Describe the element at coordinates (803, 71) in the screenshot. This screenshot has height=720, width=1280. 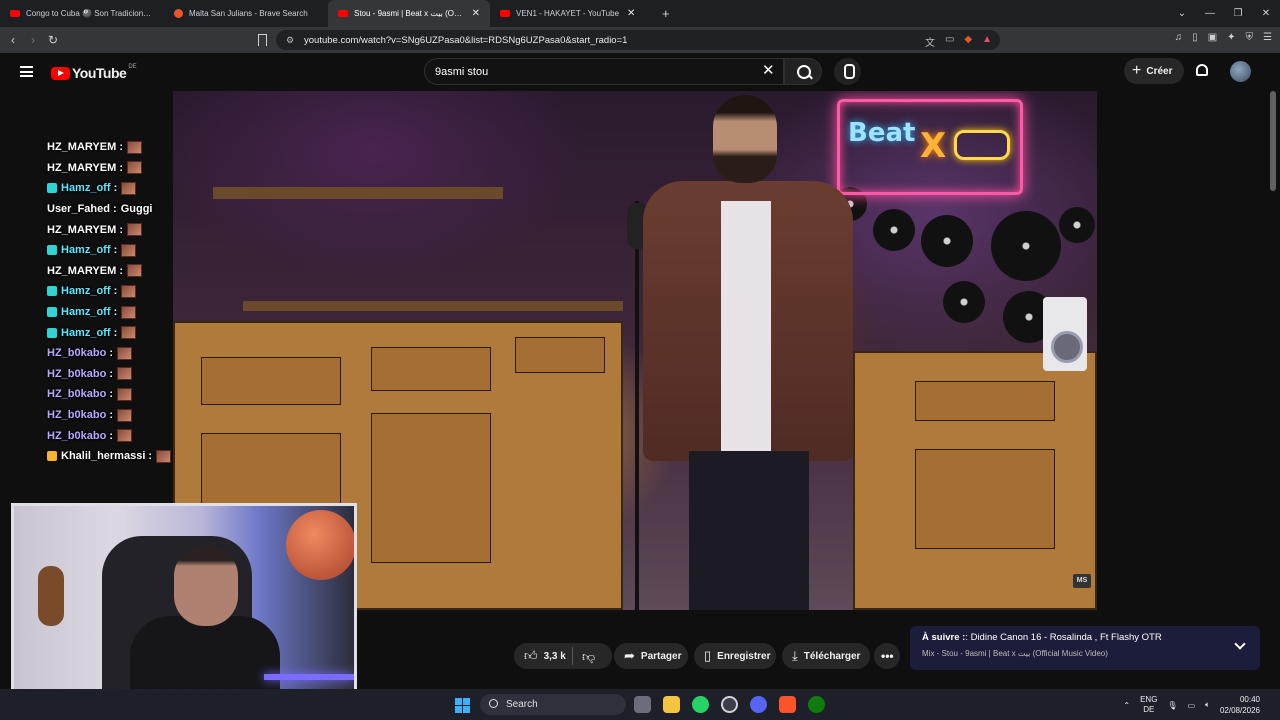
I see `search-button` at that location.